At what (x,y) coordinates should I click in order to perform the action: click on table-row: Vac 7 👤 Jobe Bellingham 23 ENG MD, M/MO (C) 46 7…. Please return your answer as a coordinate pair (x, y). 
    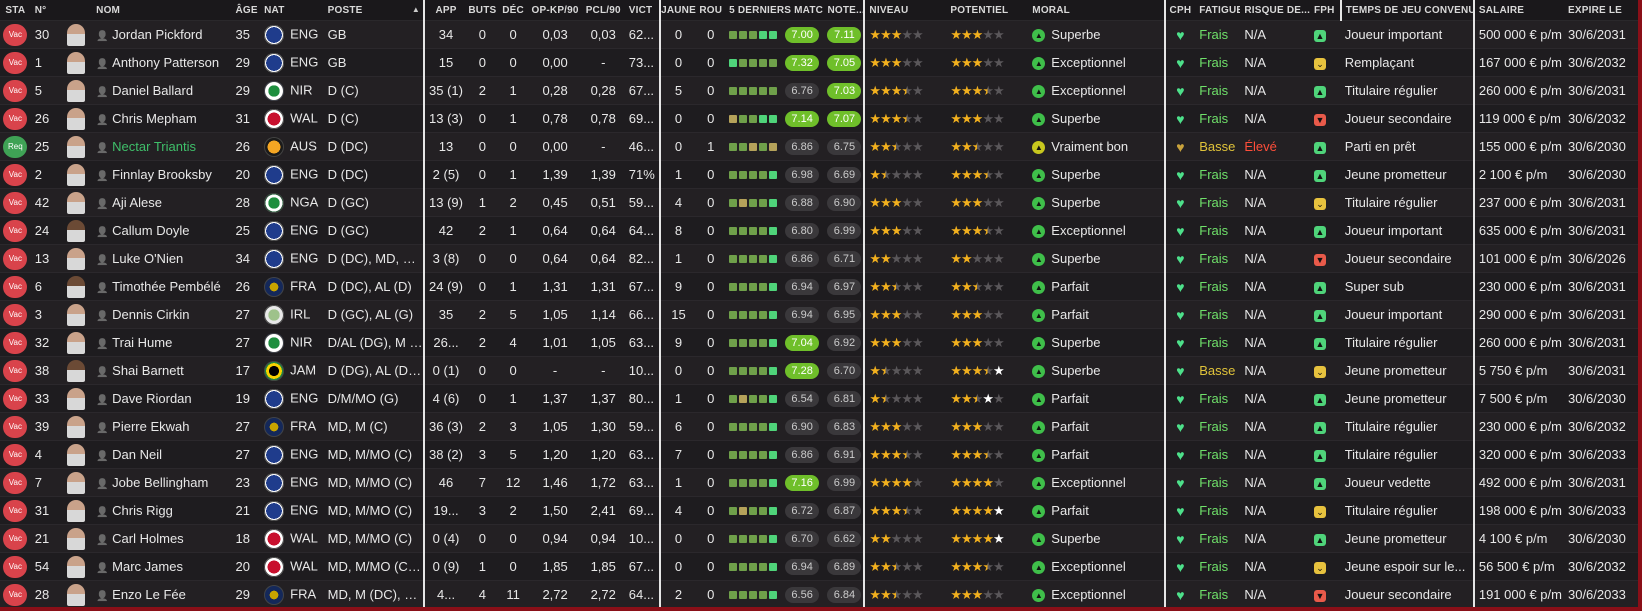
    Looking at the image, I should click on (819, 482).